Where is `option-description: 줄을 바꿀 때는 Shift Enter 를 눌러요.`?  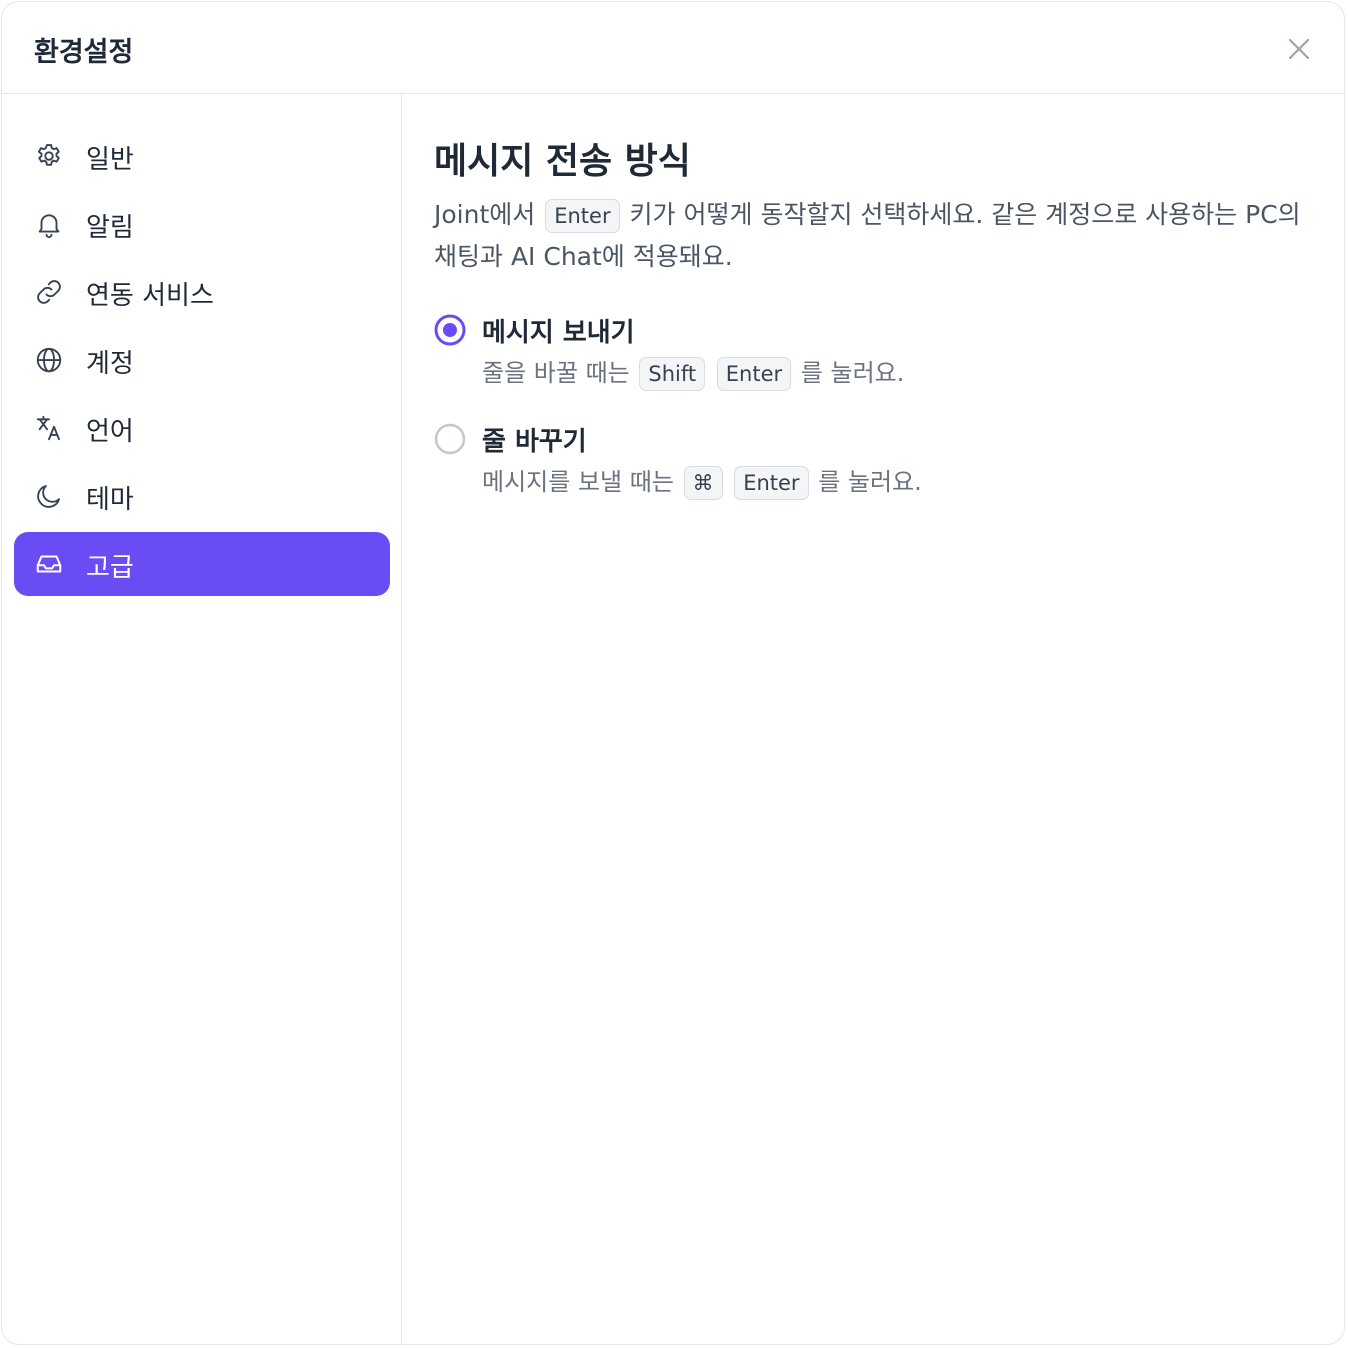 option-description: 줄을 바꿀 때는 Shift Enter 를 눌러요. is located at coordinates (693, 373).